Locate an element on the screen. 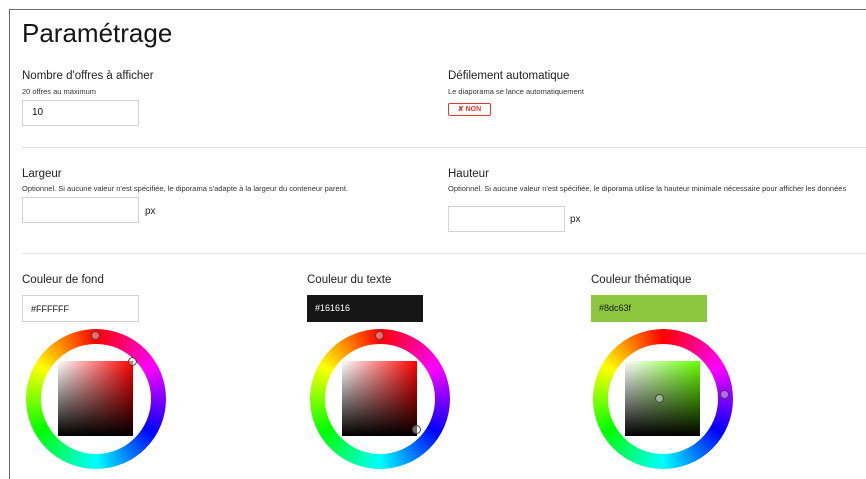 The image size is (866, 479). theme-sv-handle is located at coordinates (659, 398).